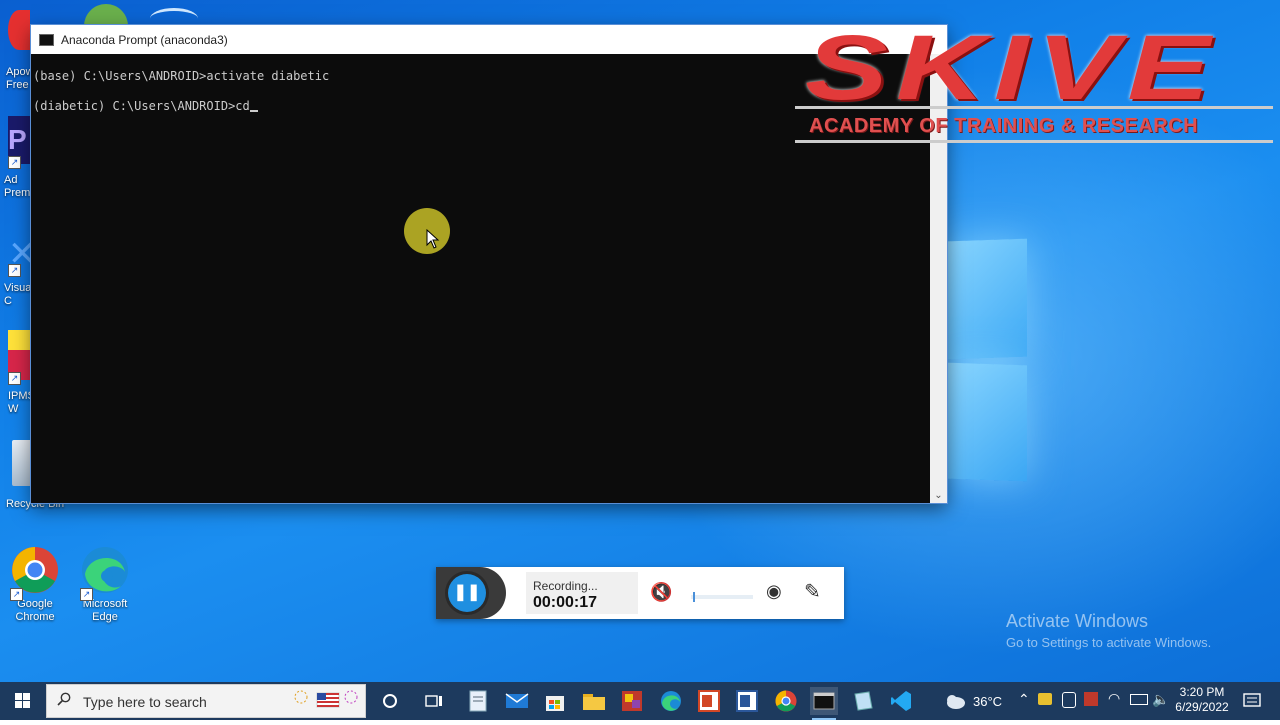 This screenshot has width=1280, height=725. Describe the element at coordinates (555, 703) in the screenshot. I see `store-icon` at that location.